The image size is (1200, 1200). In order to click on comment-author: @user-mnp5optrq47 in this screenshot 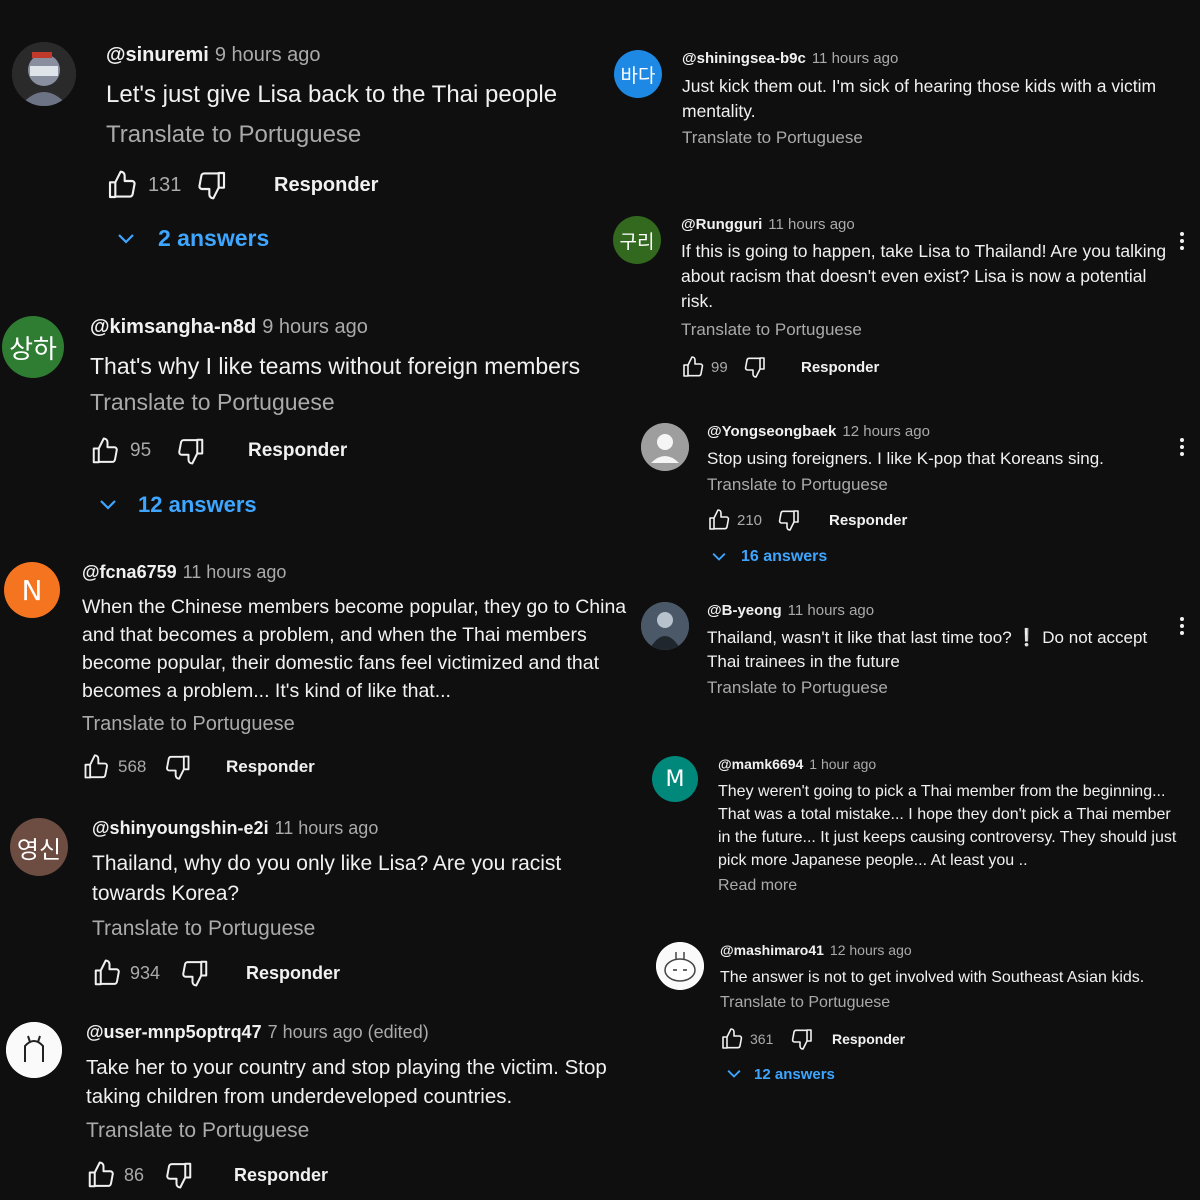, I will do `click(174, 1032)`.